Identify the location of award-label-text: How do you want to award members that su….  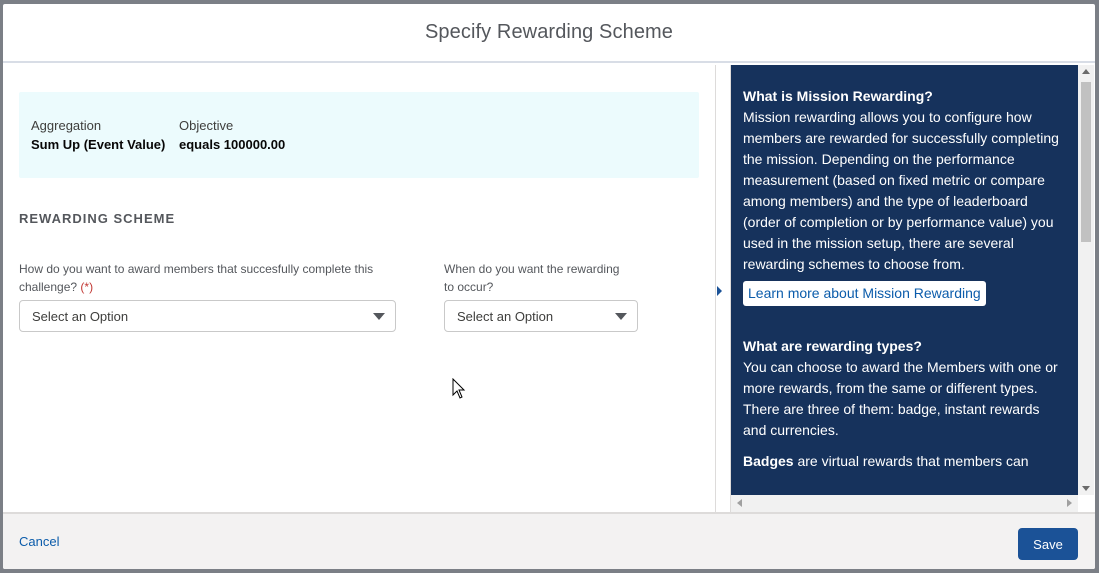
(196, 278).